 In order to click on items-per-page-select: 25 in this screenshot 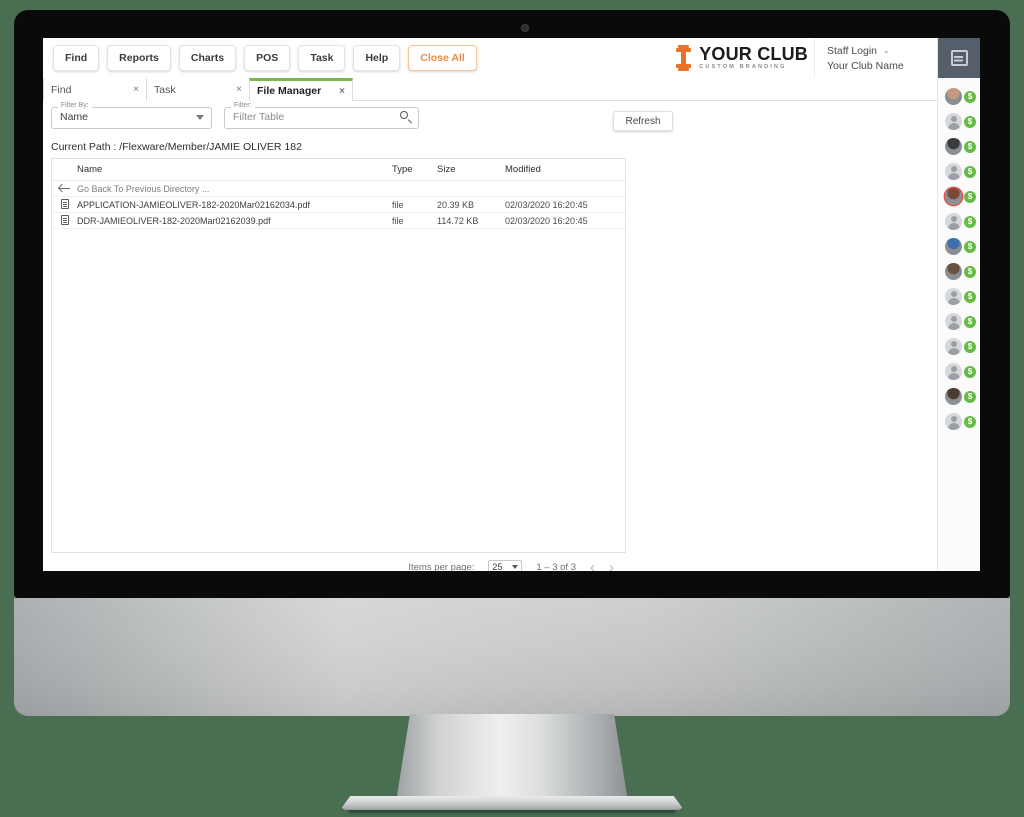, I will do `click(505, 565)`.